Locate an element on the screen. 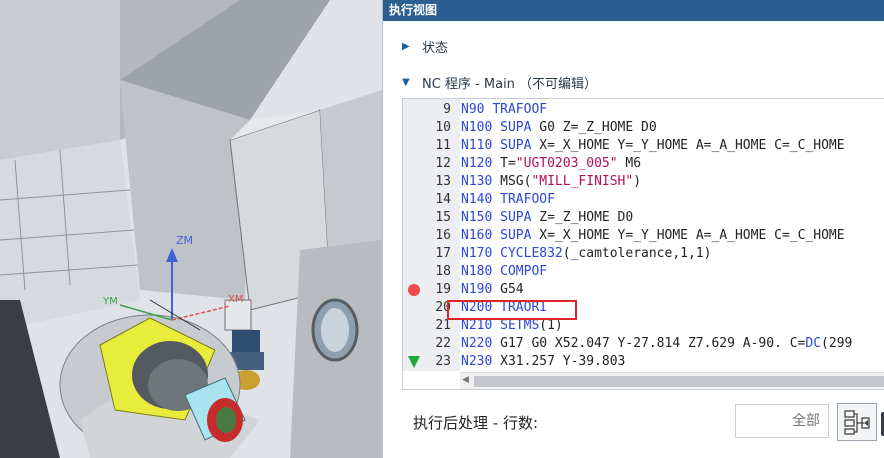 Image resolution: width=884 pixels, height=458 pixels. line-number: 19 is located at coordinates (443, 289).